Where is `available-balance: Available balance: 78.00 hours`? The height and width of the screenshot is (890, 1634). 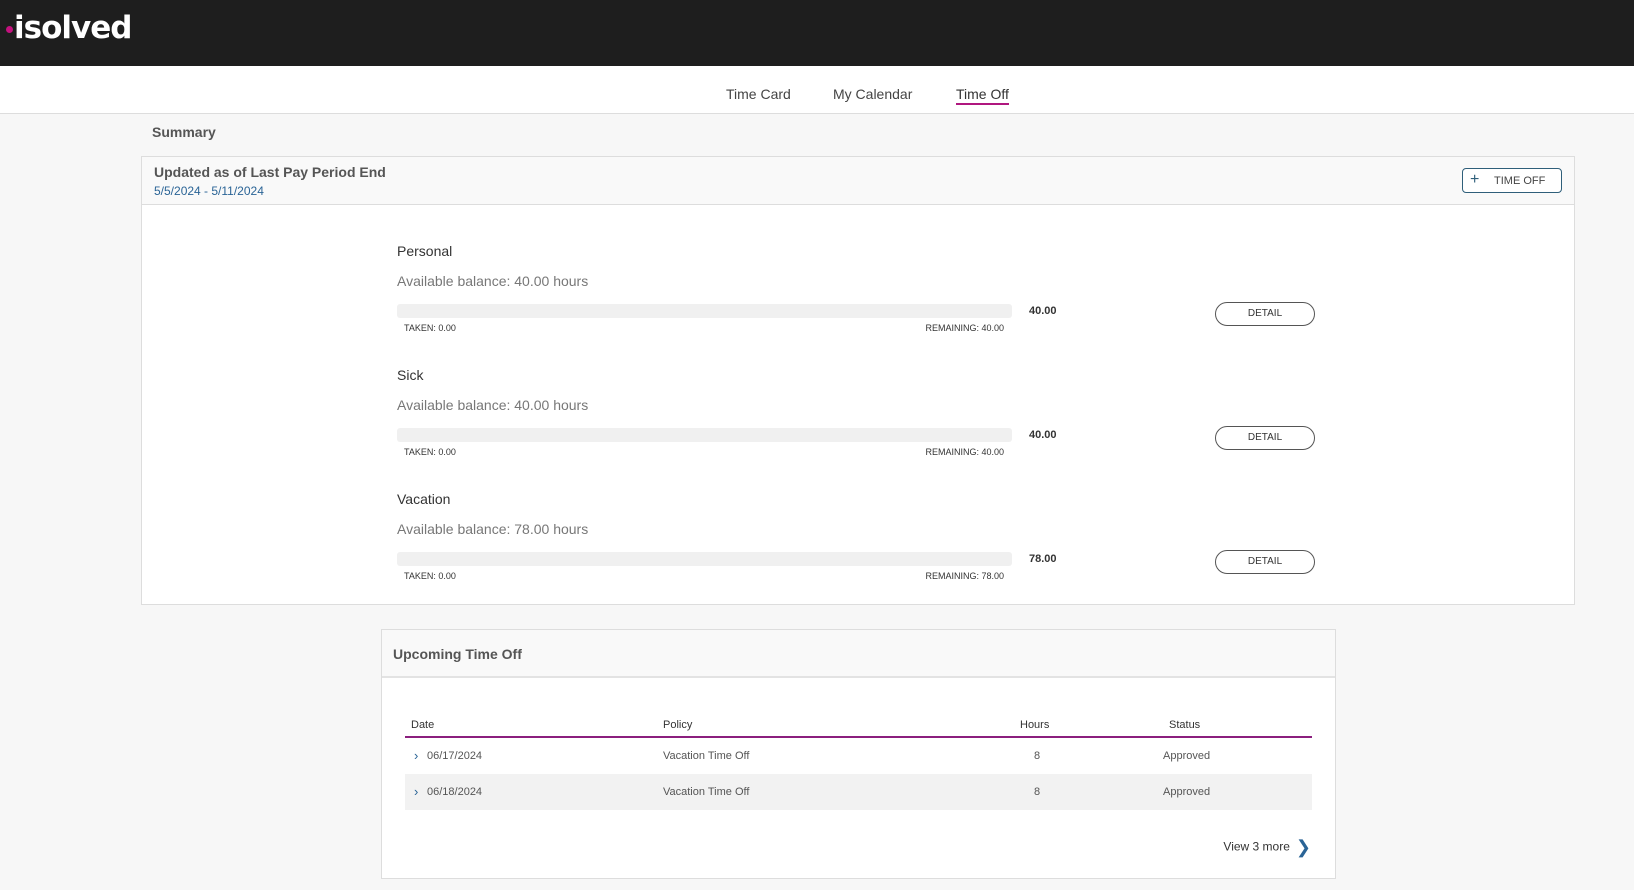
available-balance: Available balance: 78.00 hours is located at coordinates (493, 529).